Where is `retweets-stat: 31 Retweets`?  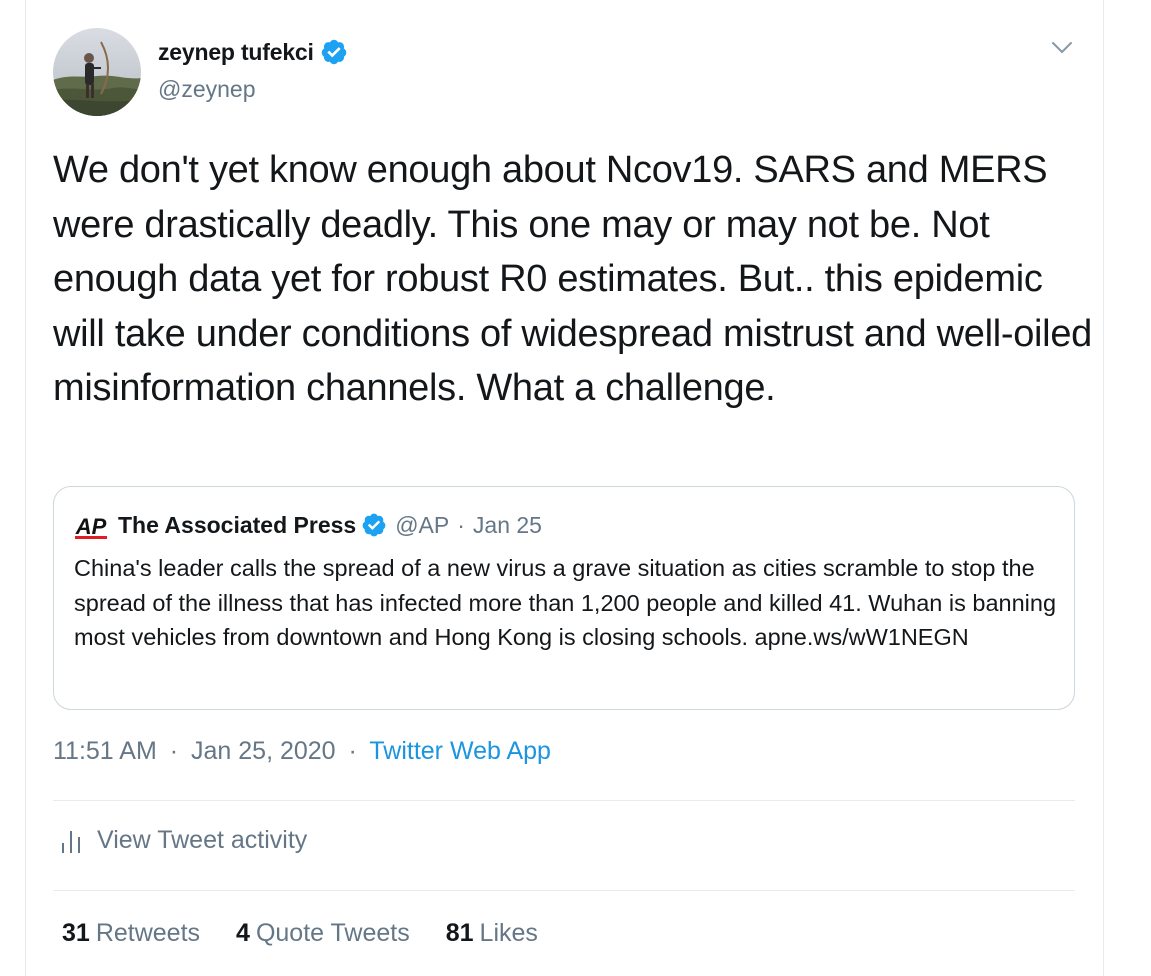 retweets-stat: 31 Retweets is located at coordinates (131, 933).